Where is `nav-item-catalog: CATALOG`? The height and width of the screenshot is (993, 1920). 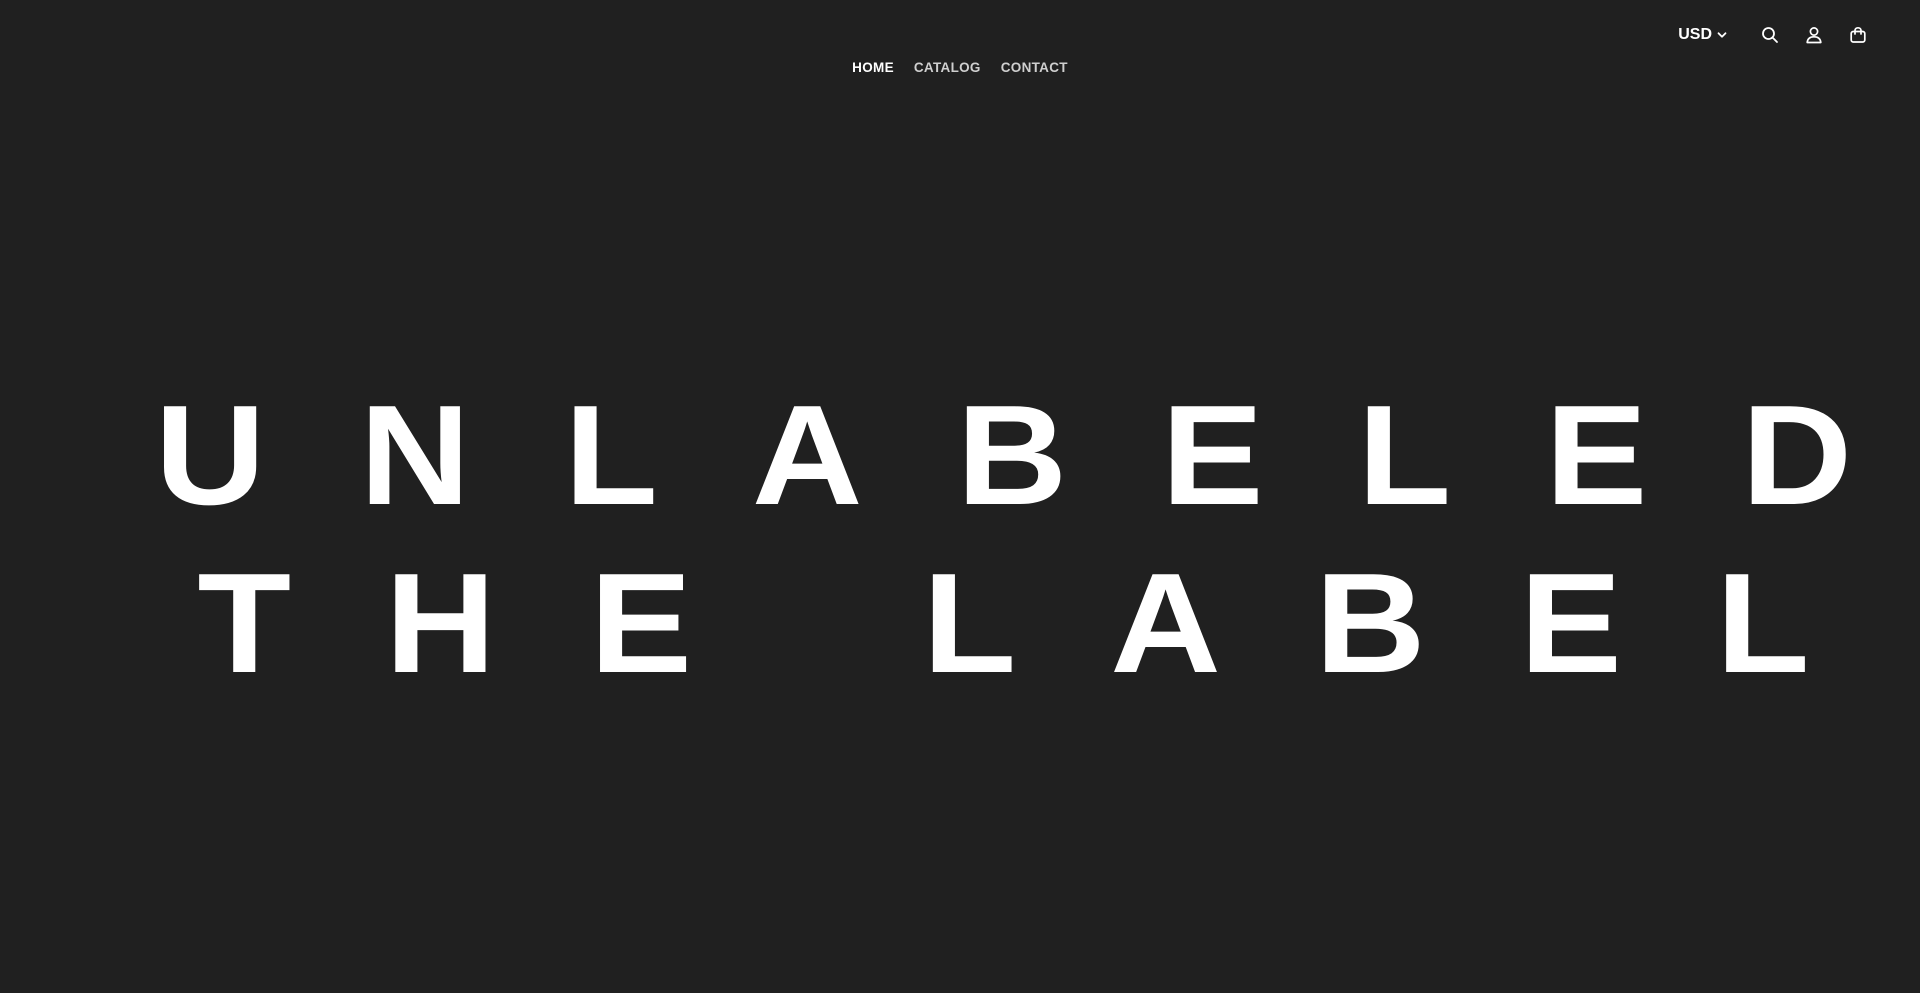
nav-item-catalog: CATALOG is located at coordinates (947, 67).